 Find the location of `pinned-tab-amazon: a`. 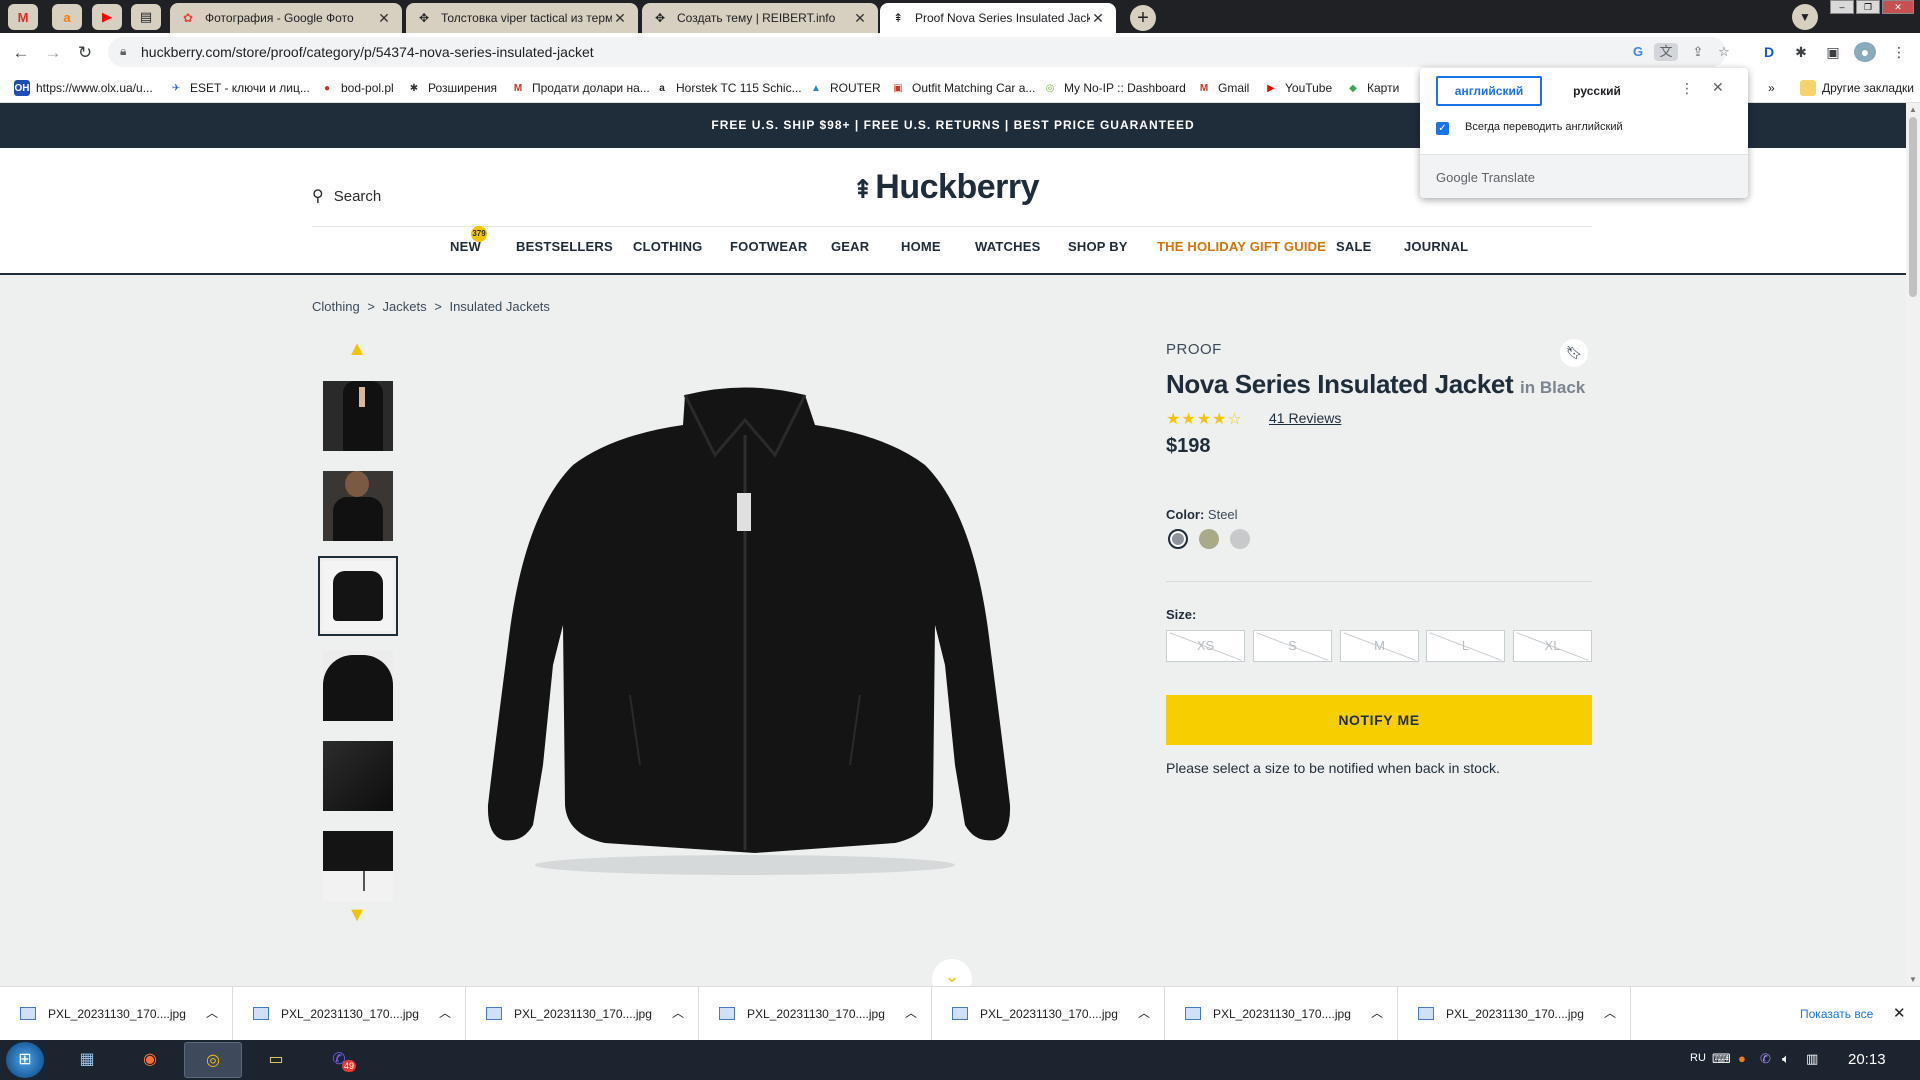

pinned-tab-amazon: a is located at coordinates (67, 17).